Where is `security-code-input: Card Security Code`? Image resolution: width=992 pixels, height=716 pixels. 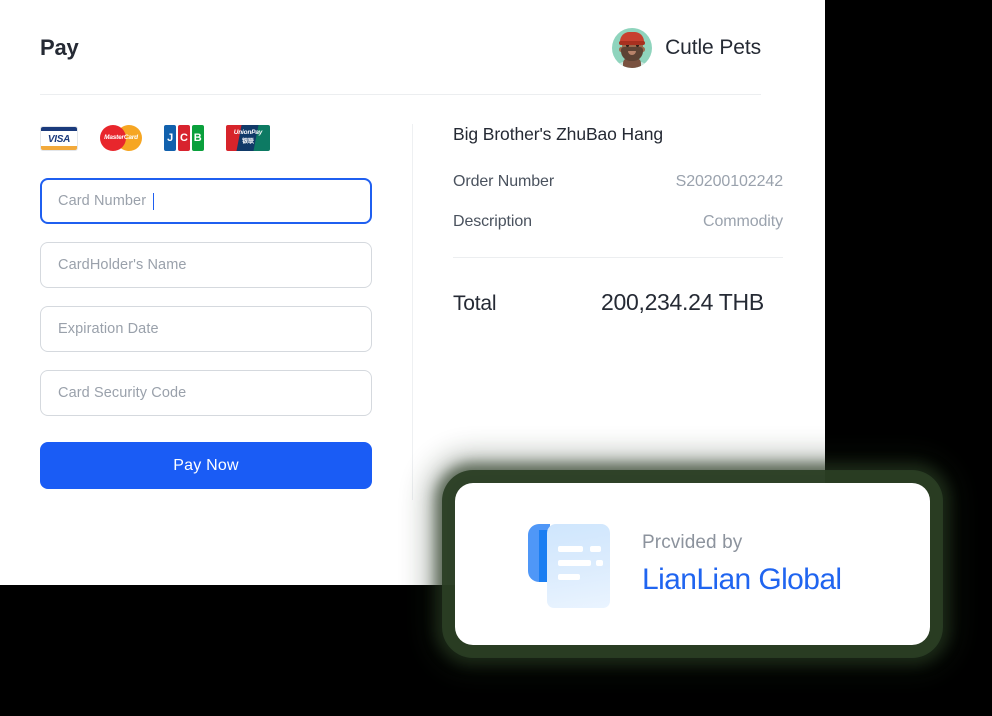
security-code-input: Card Security Code is located at coordinates (206, 393).